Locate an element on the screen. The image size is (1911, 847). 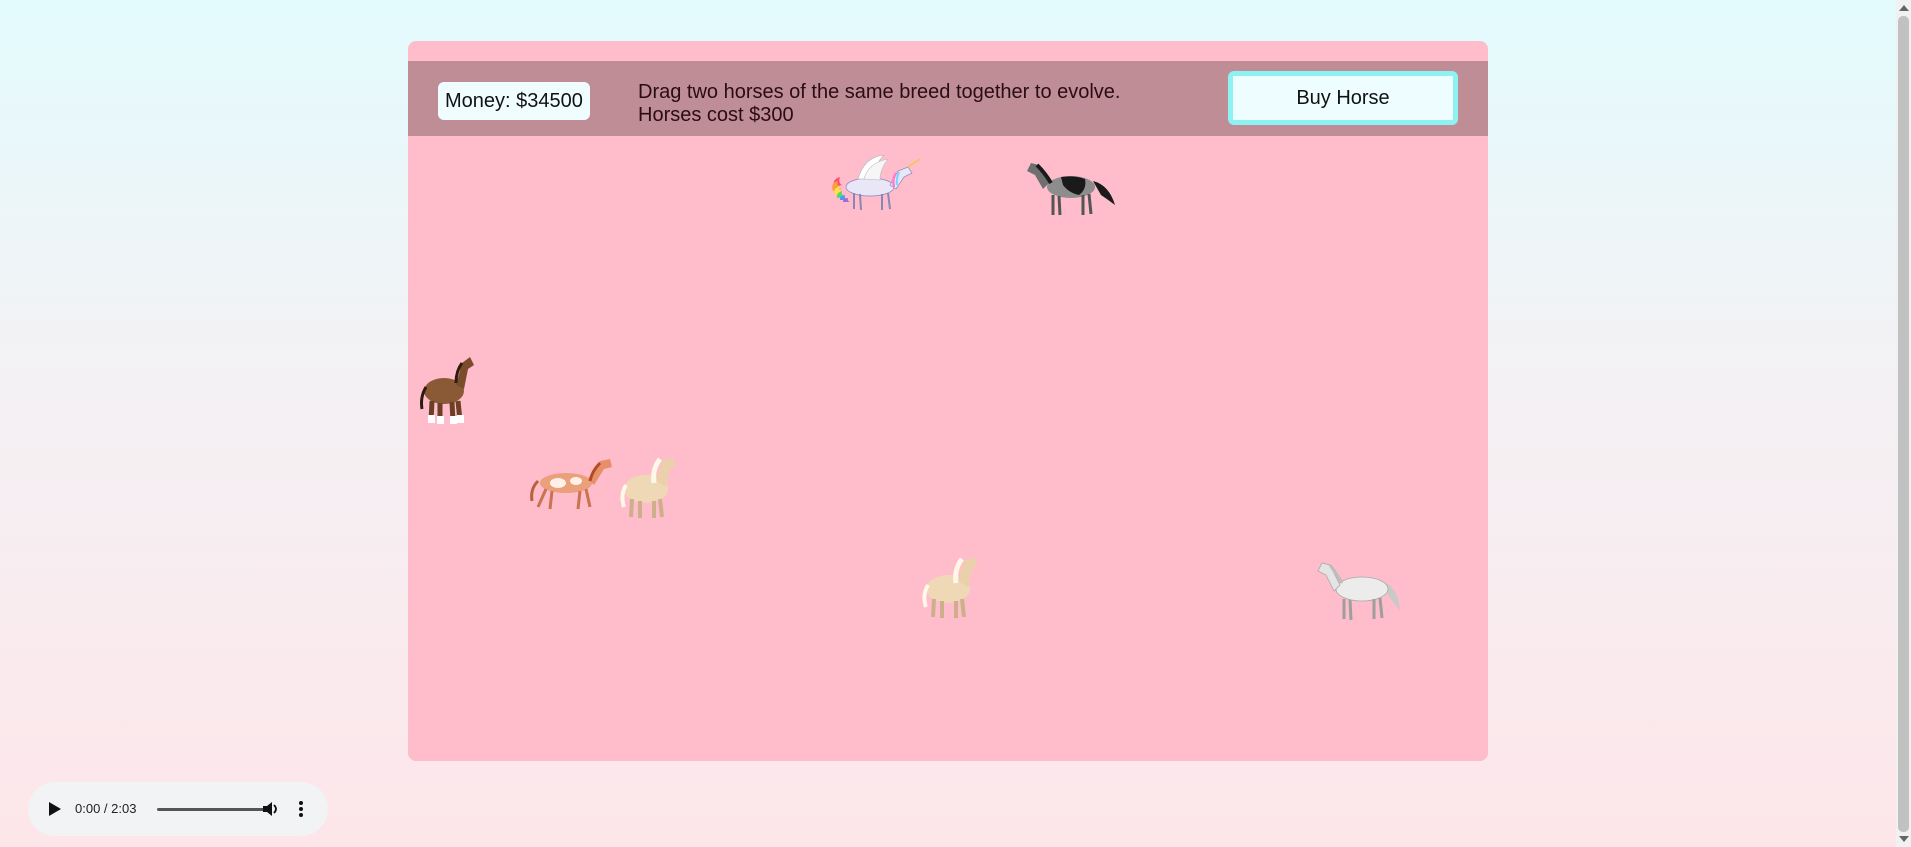
unicorn-pegasus-horse is located at coordinates (878, 184).